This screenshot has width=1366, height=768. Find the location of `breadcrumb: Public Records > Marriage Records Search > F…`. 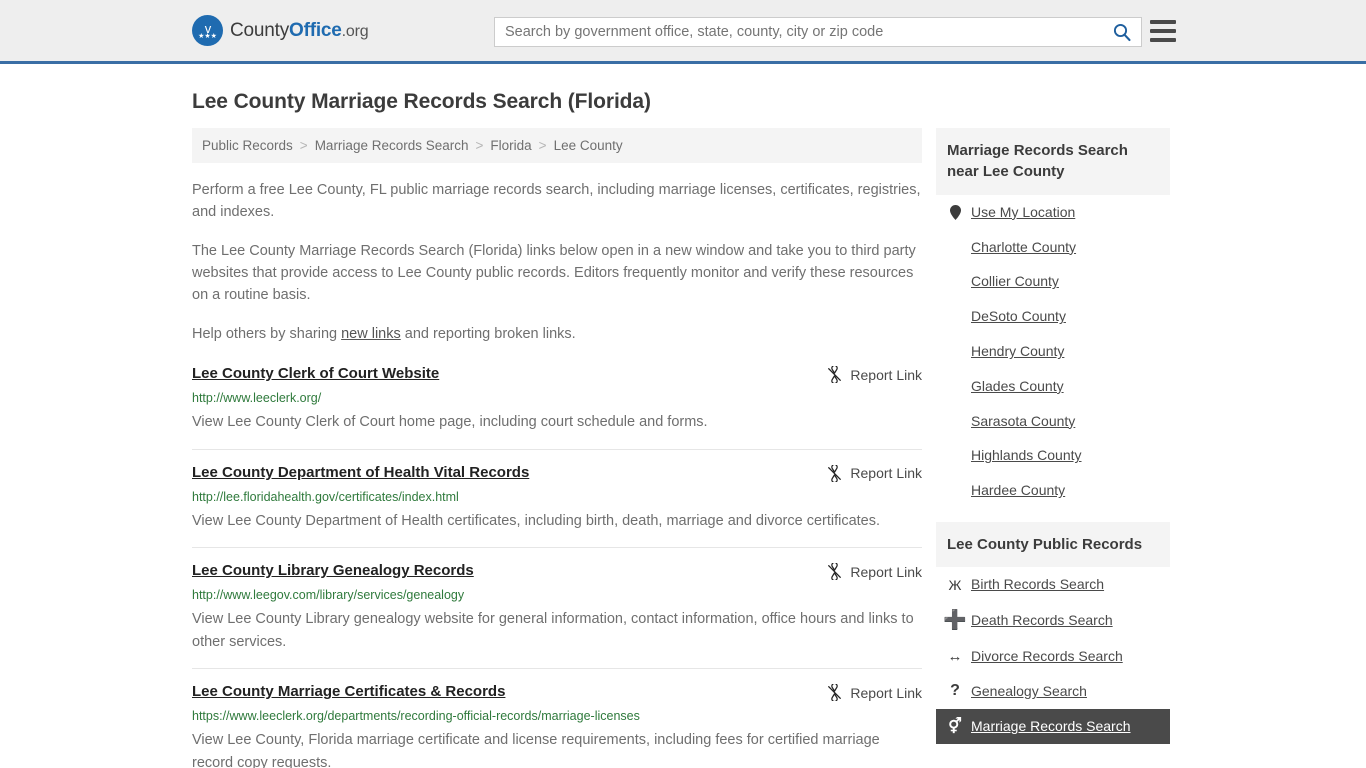

breadcrumb: Public Records > Marriage Records Search > F… is located at coordinates (557, 145).